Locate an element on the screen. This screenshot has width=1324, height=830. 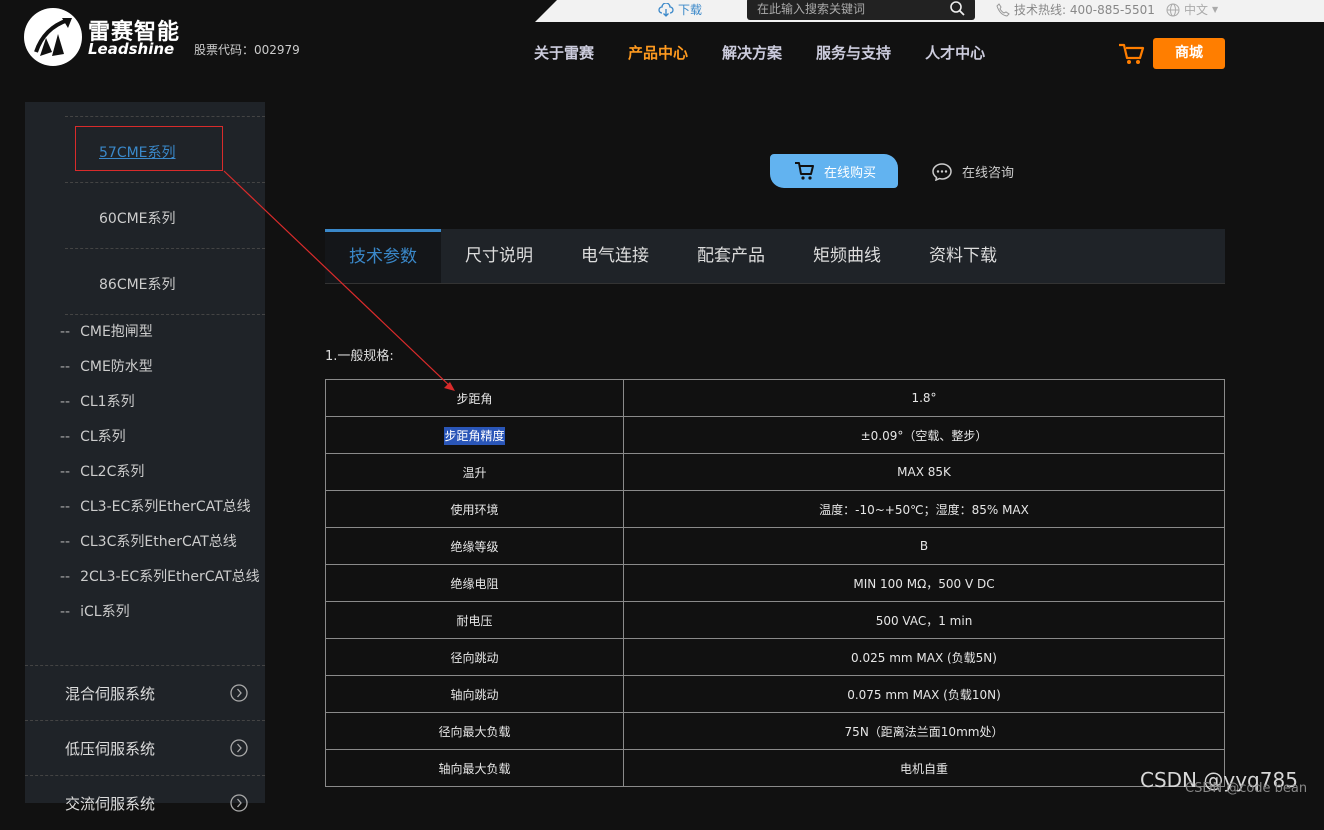
sidebar-subitem-60cme: 60CME系列 is located at coordinates (165, 214).